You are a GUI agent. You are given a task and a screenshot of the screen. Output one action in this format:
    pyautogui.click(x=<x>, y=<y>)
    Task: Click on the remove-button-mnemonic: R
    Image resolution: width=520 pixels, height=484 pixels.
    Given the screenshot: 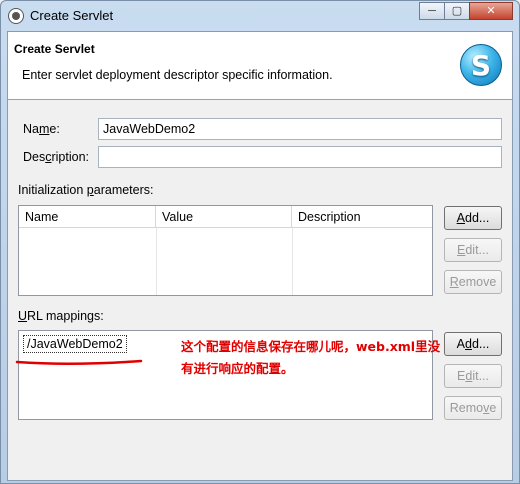 What is the action you would take?
    pyautogui.click(x=454, y=282)
    